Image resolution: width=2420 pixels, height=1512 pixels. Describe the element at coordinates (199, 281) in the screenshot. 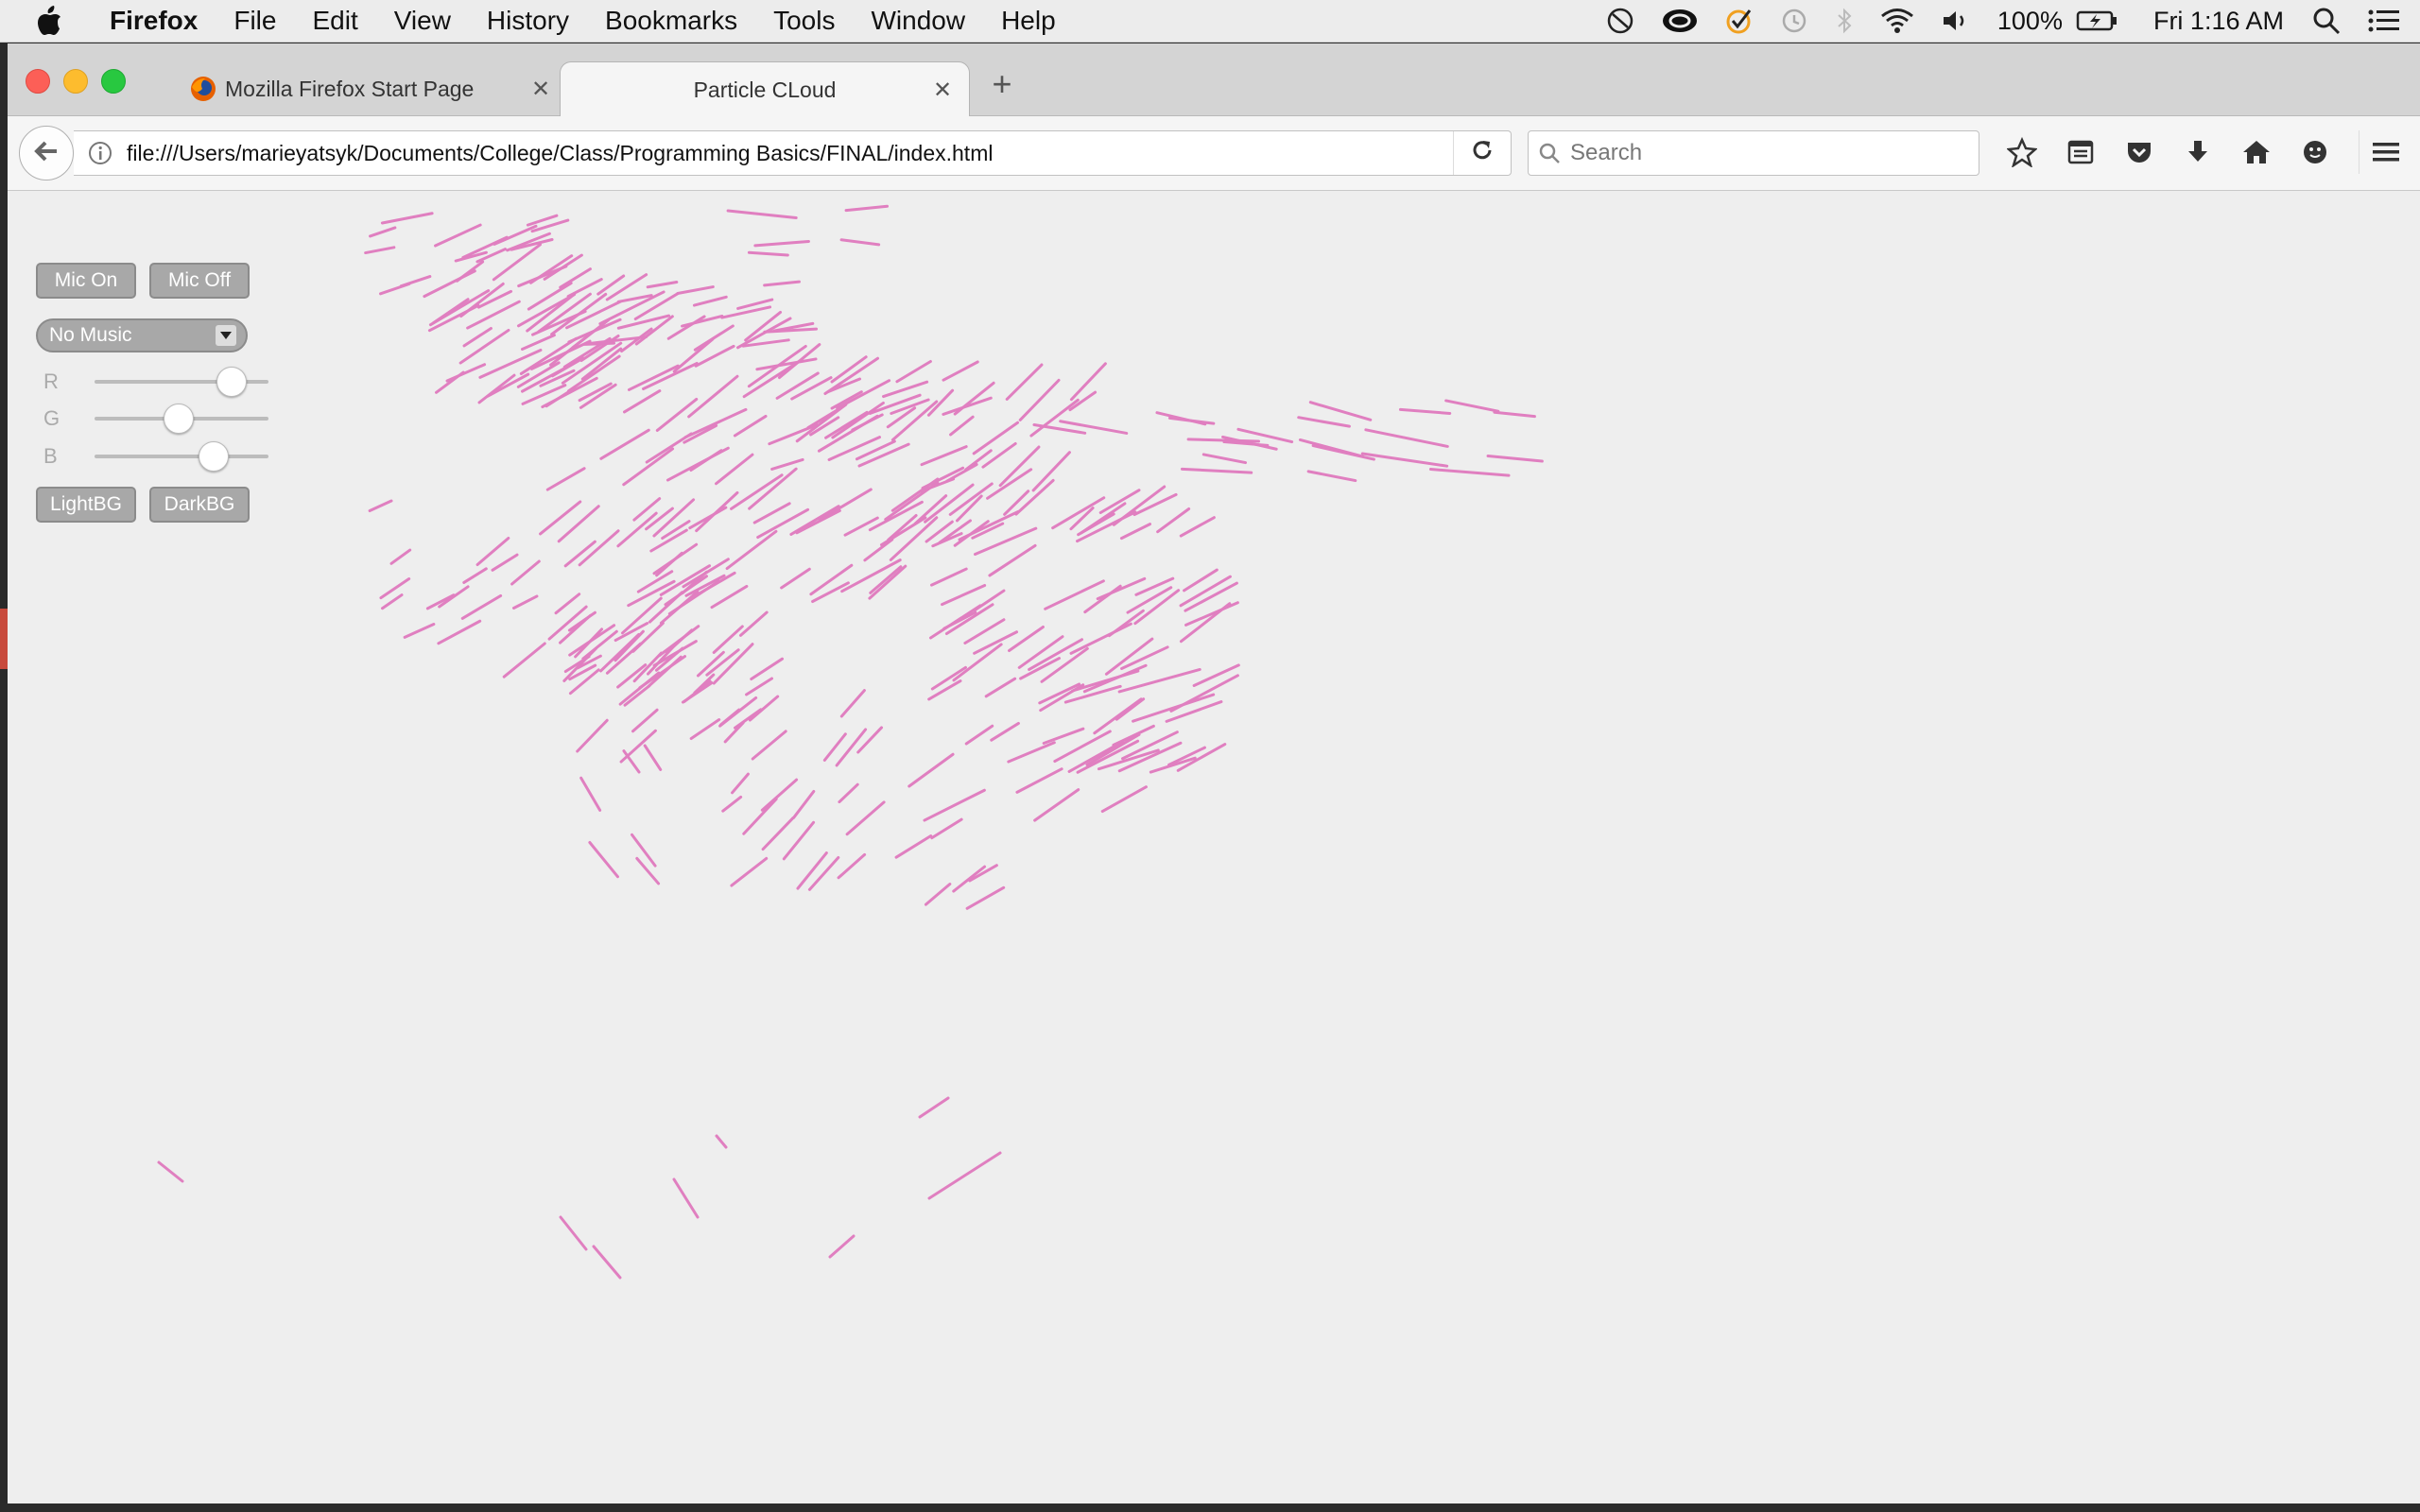

I see `mic-off-button: Mic Off` at that location.